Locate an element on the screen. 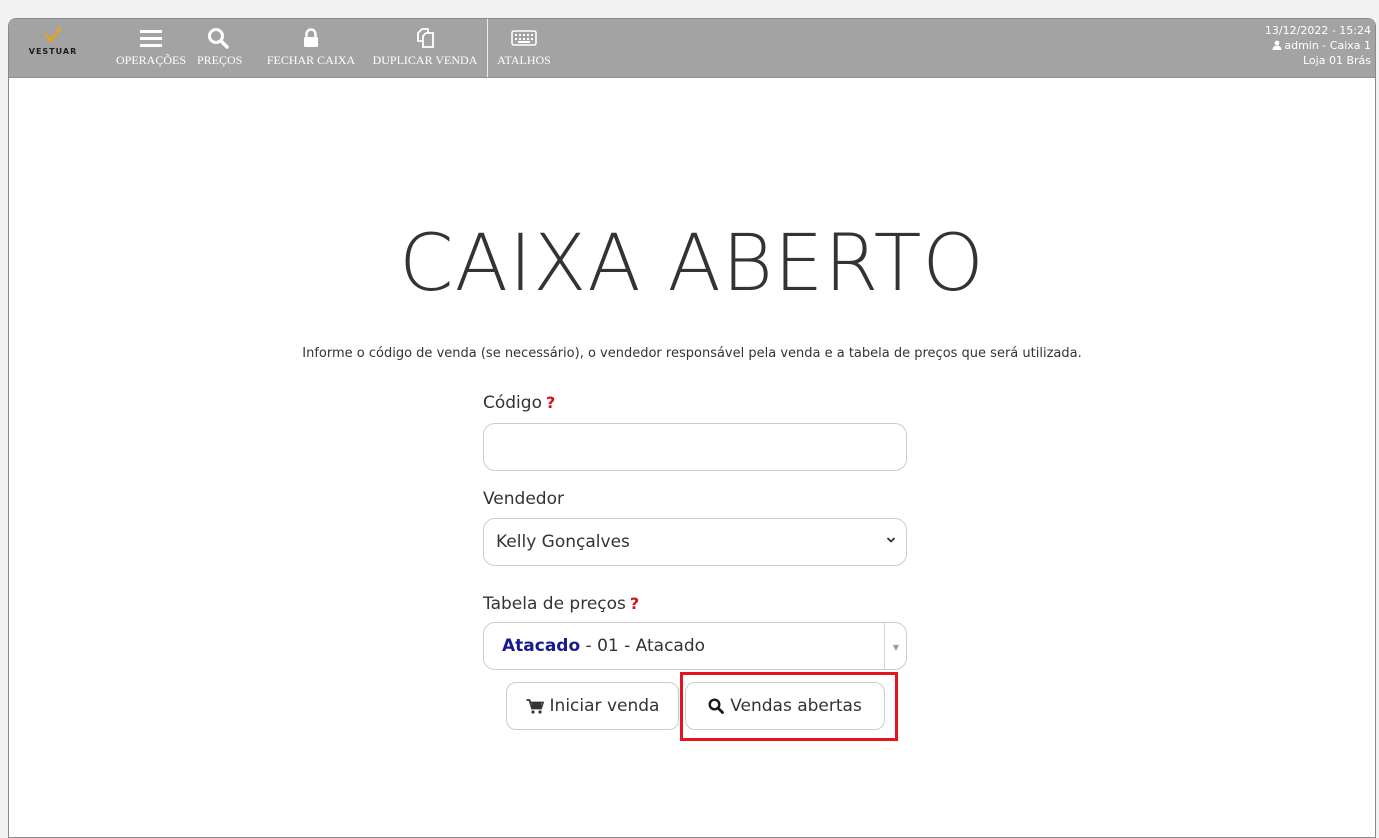 Image resolution: width=1379 pixels, height=838 pixels. caret-down-icon: ▼ is located at coordinates (895, 647).